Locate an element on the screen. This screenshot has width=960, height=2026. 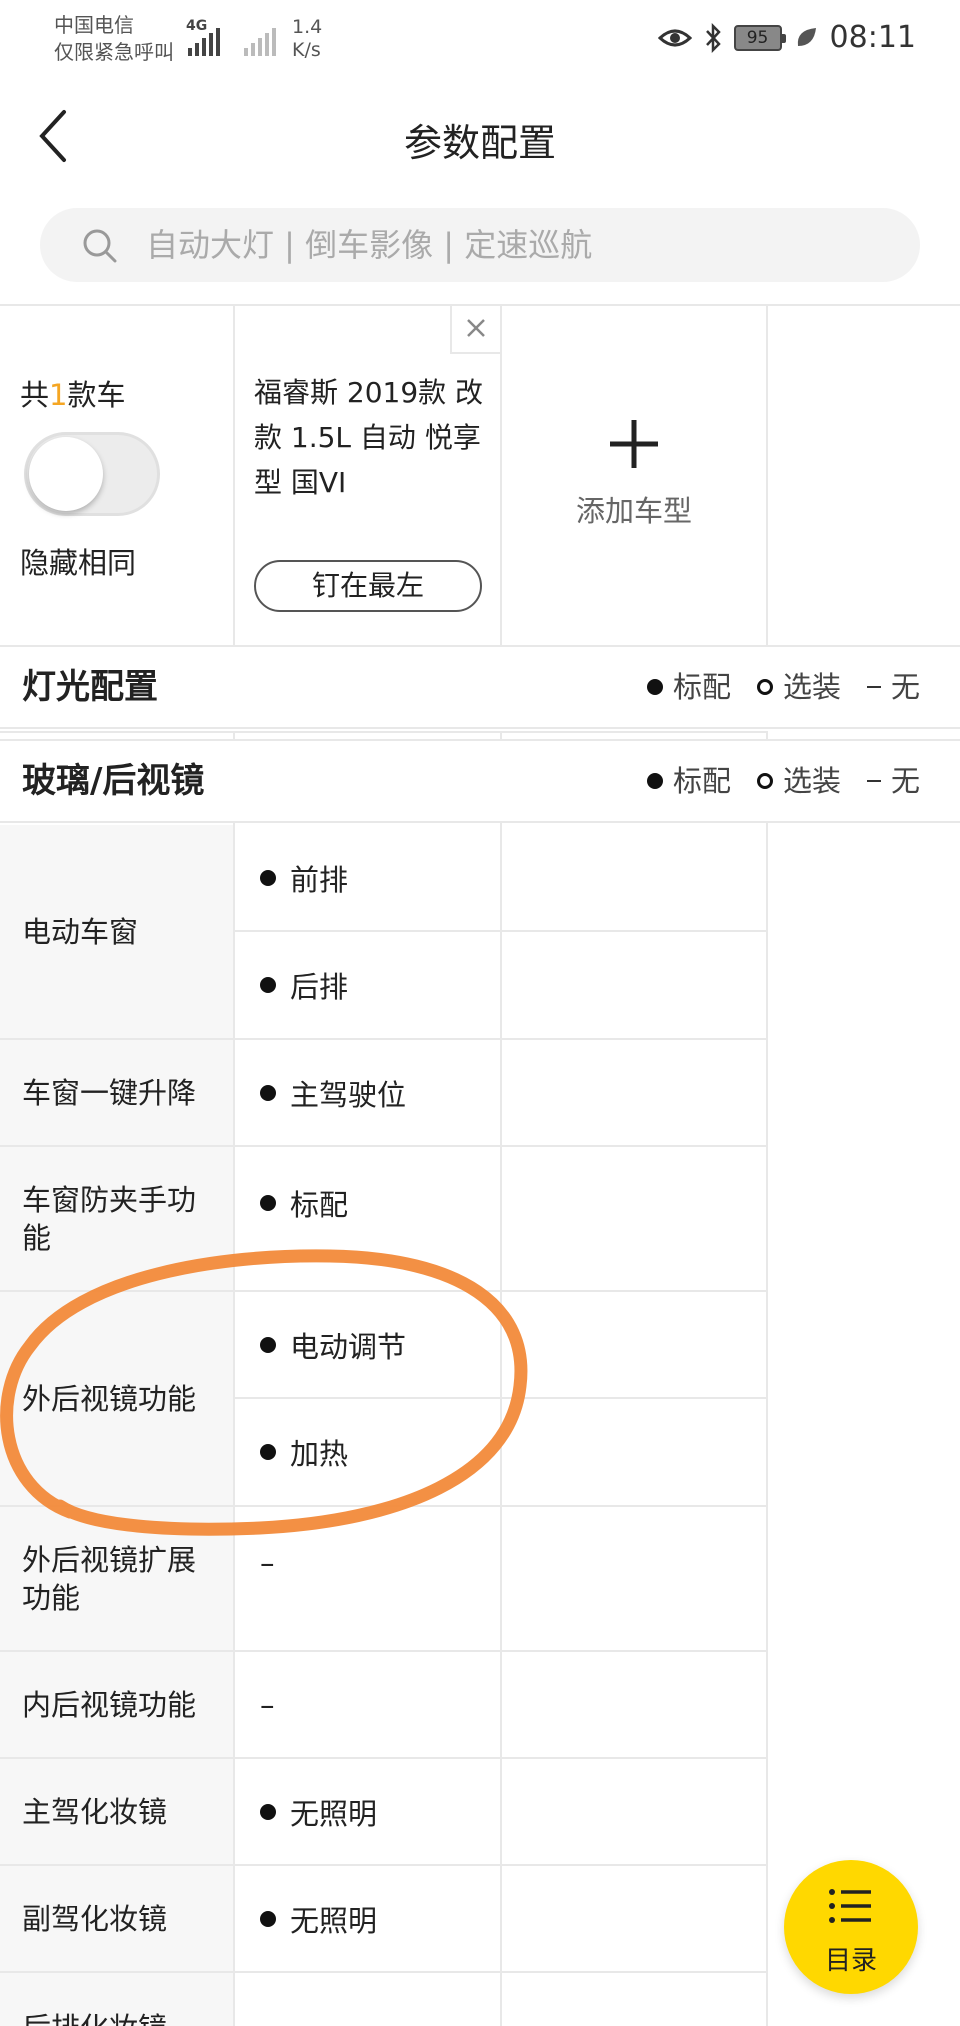
page-title: 参数配置 is located at coordinates (479, 143).